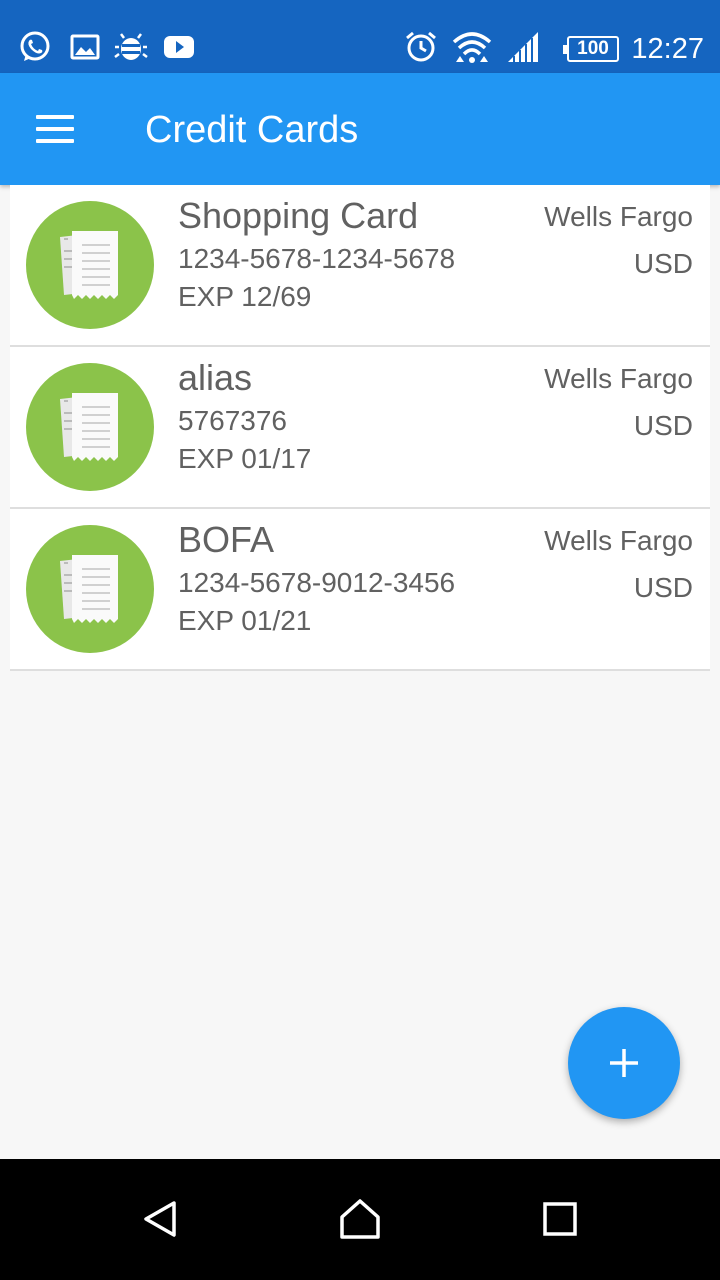  I want to click on add-card-button, so click(624, 1063).